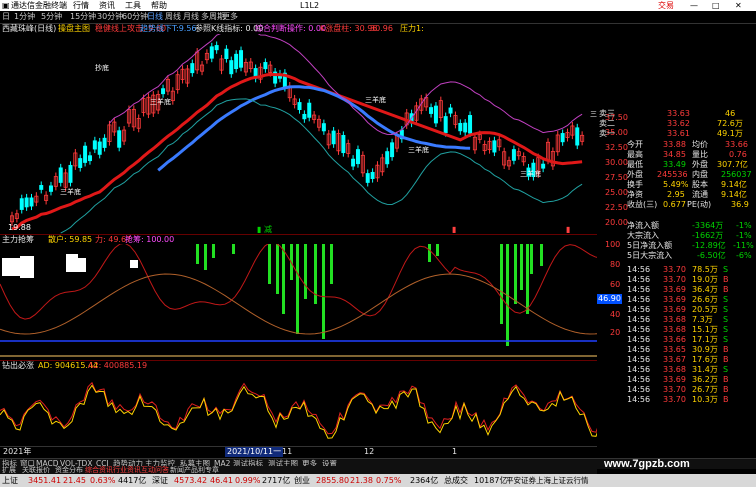 The image size is (756, 487). I want to click on tick-row: 14:56 33.69 36.4万 B, so click(678, 289).